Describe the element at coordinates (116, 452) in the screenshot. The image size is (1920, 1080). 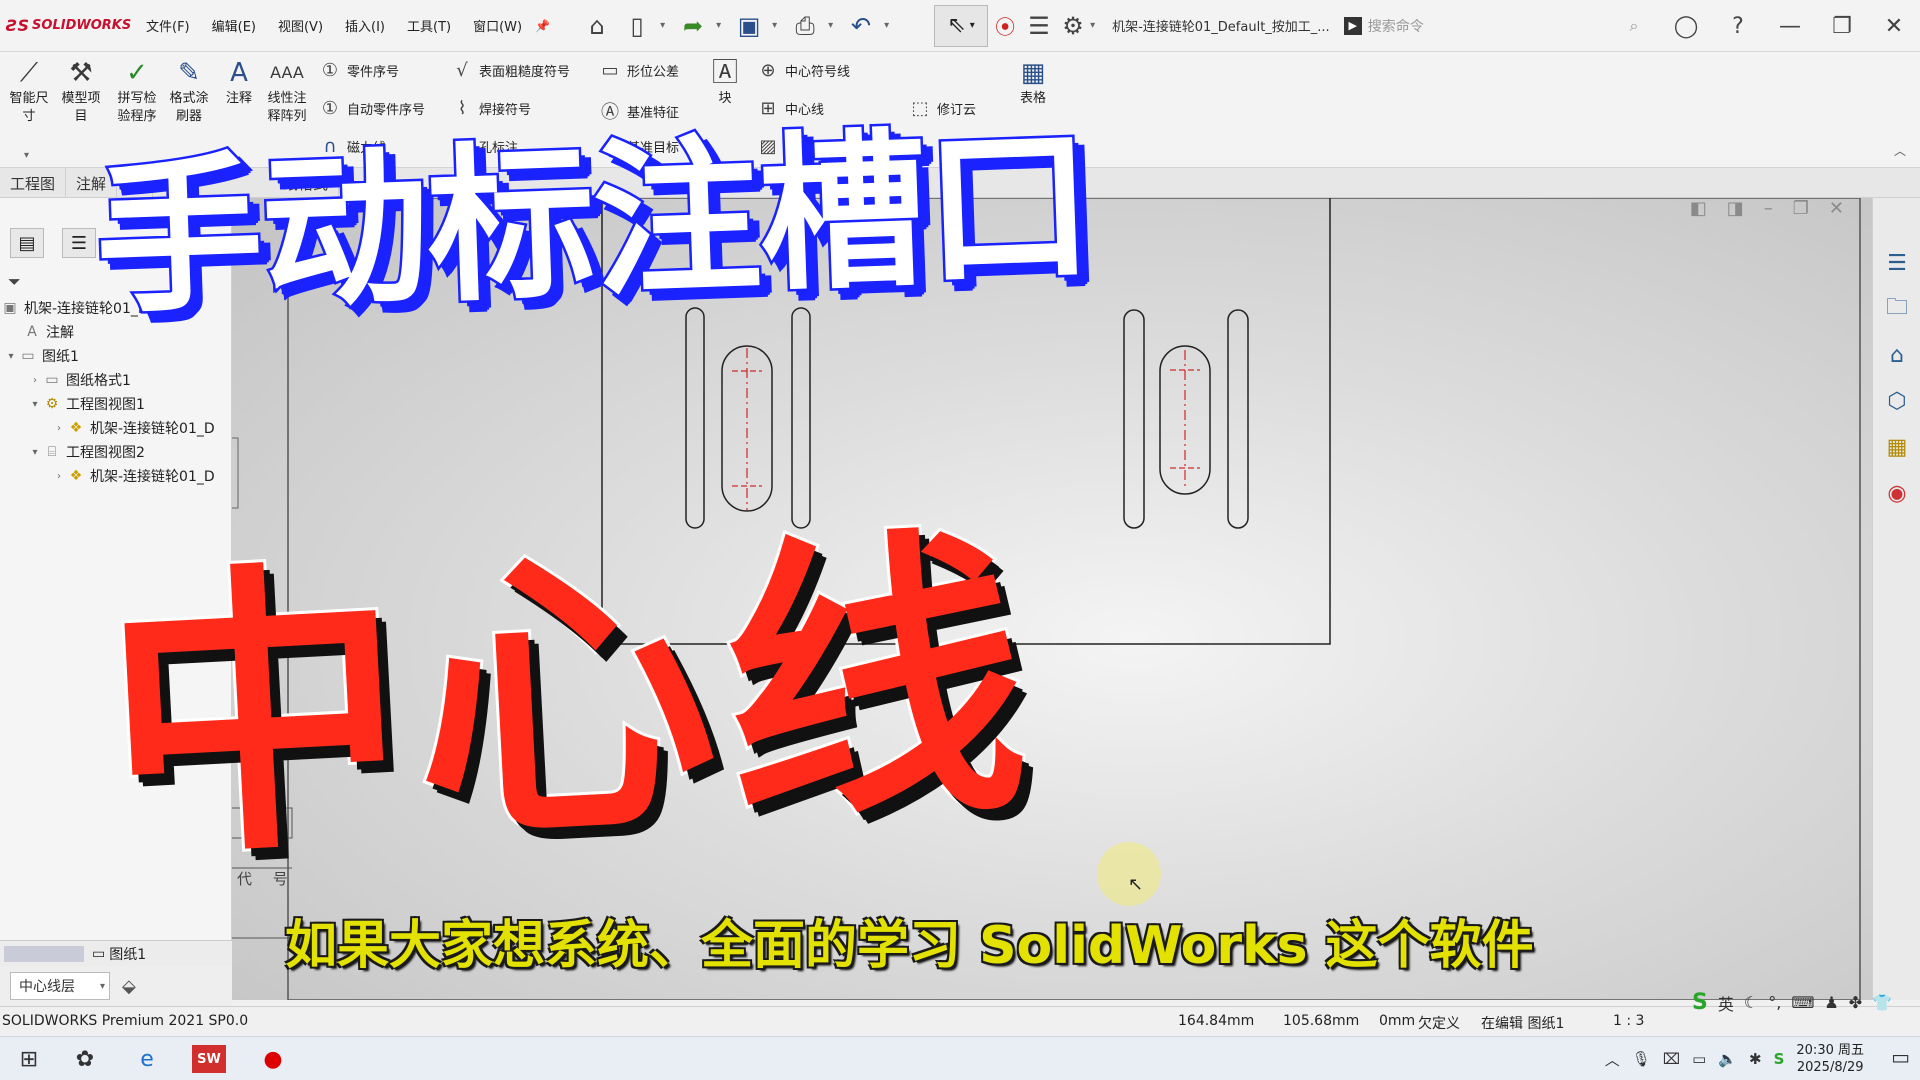
I see `tree-item-view2: ▾ ⌸ 工程图视图2` at that location.